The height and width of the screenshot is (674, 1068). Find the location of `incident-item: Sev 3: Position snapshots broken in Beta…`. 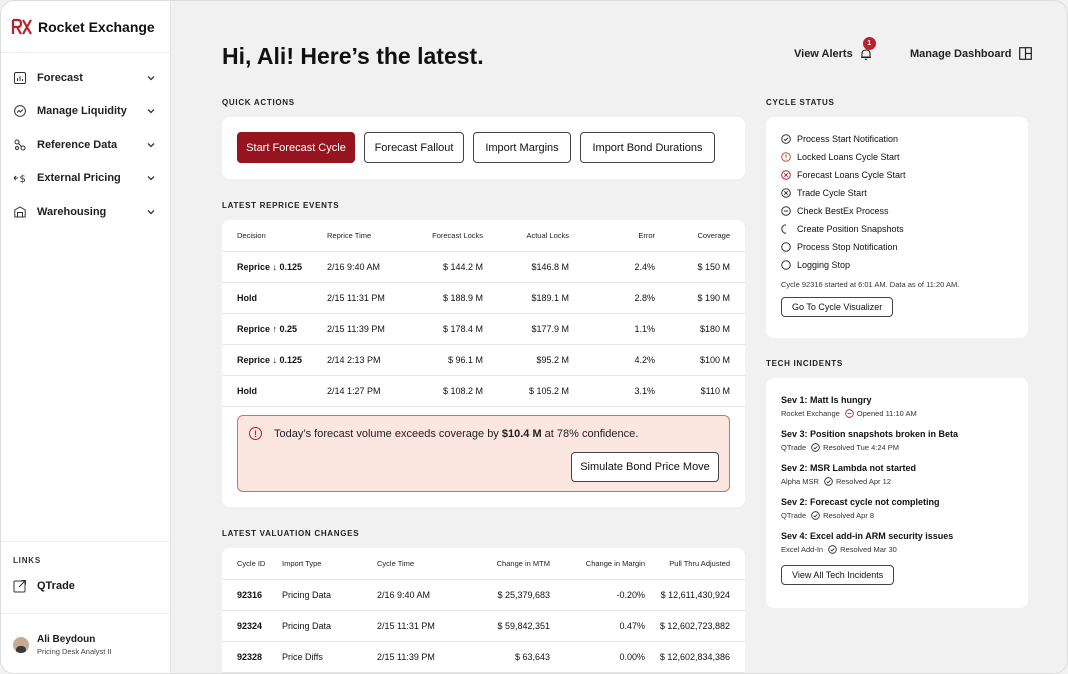

incident-item: Sev 3: Position snapshots broken in Beta… is located at coordinates (897, 440).